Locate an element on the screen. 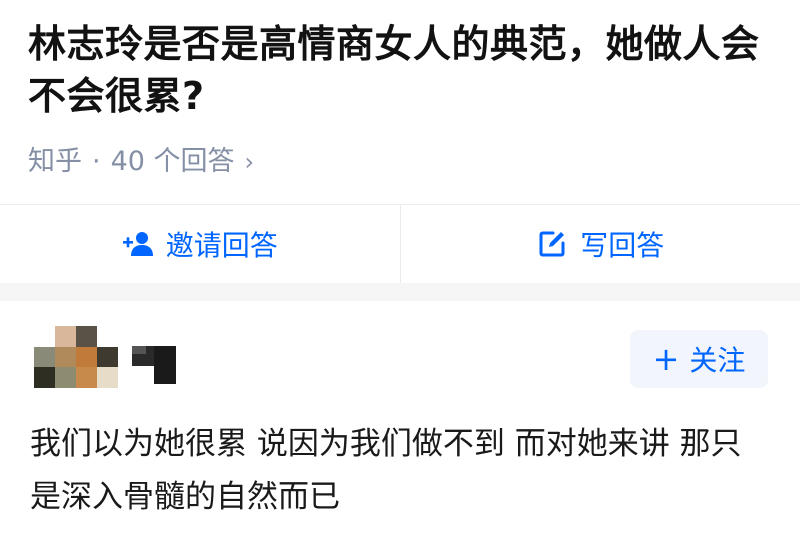 Image resolution: width=800 pixels, height=546 pixels. answer-count: 40 个回答 is located at coordinates (172, 161).